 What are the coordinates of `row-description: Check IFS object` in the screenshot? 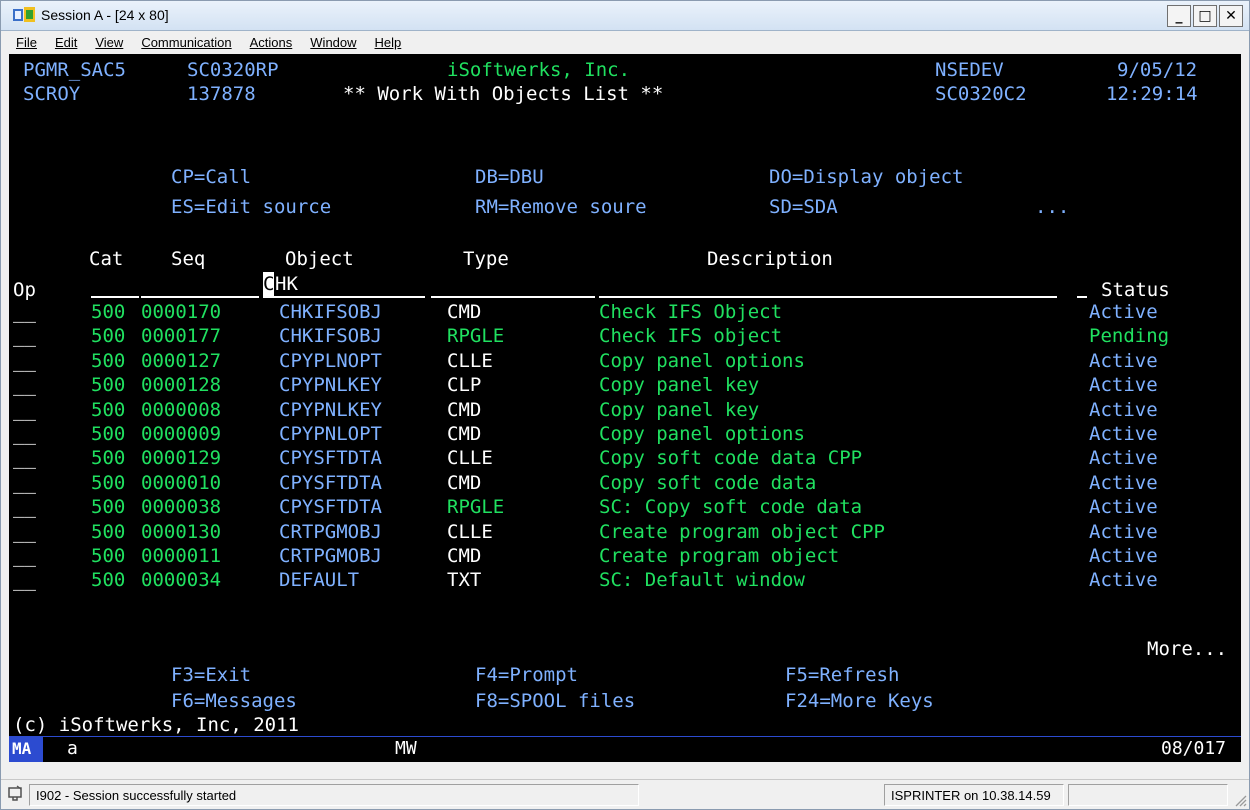 It's located at (691, 336).